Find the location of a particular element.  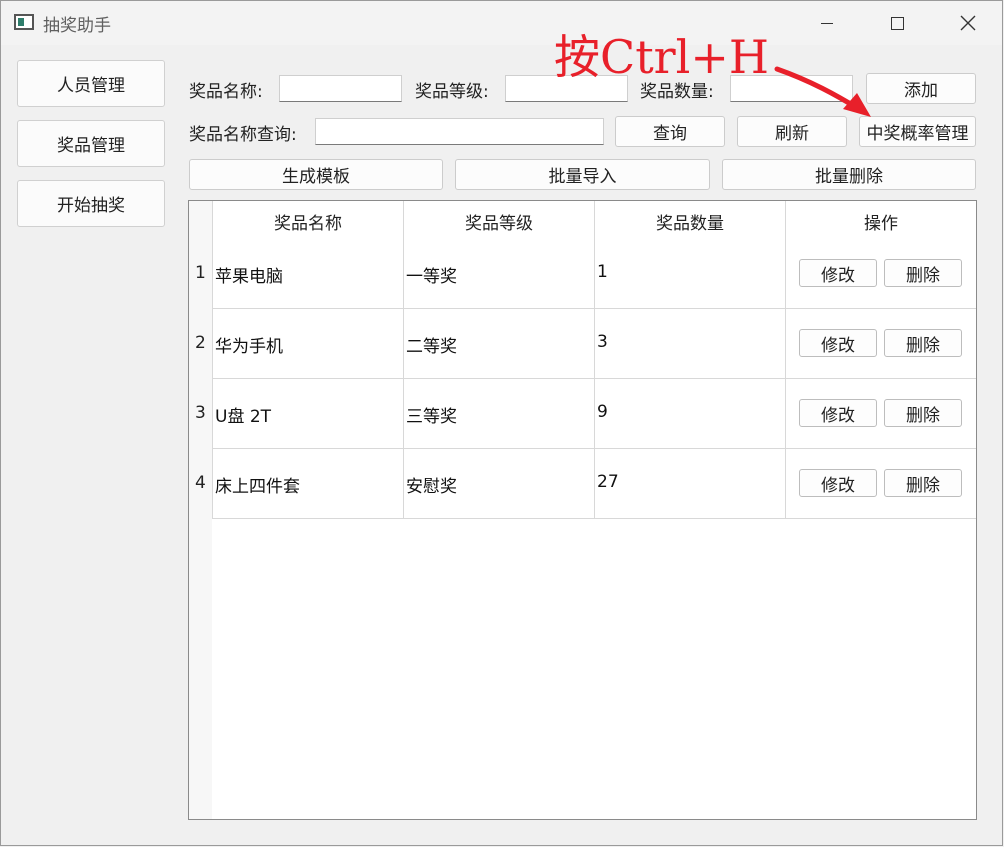

cell-prize-level: 安慰奖 is located at coordinates (431, 484).